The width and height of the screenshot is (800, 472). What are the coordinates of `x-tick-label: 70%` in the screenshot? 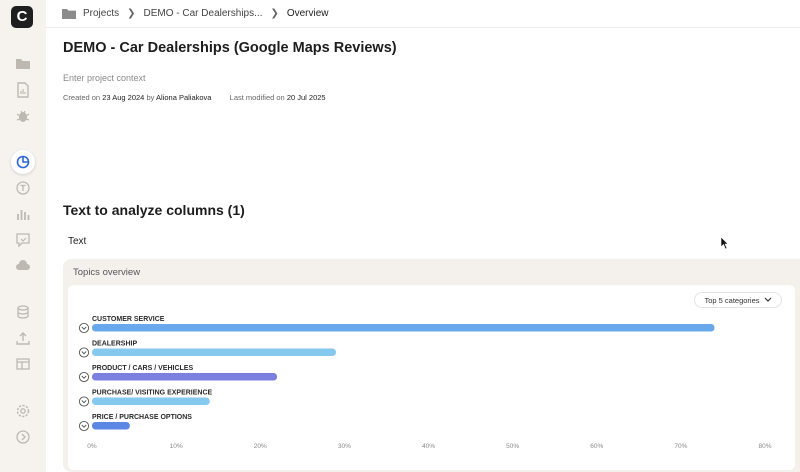 It's located at (680, 446).